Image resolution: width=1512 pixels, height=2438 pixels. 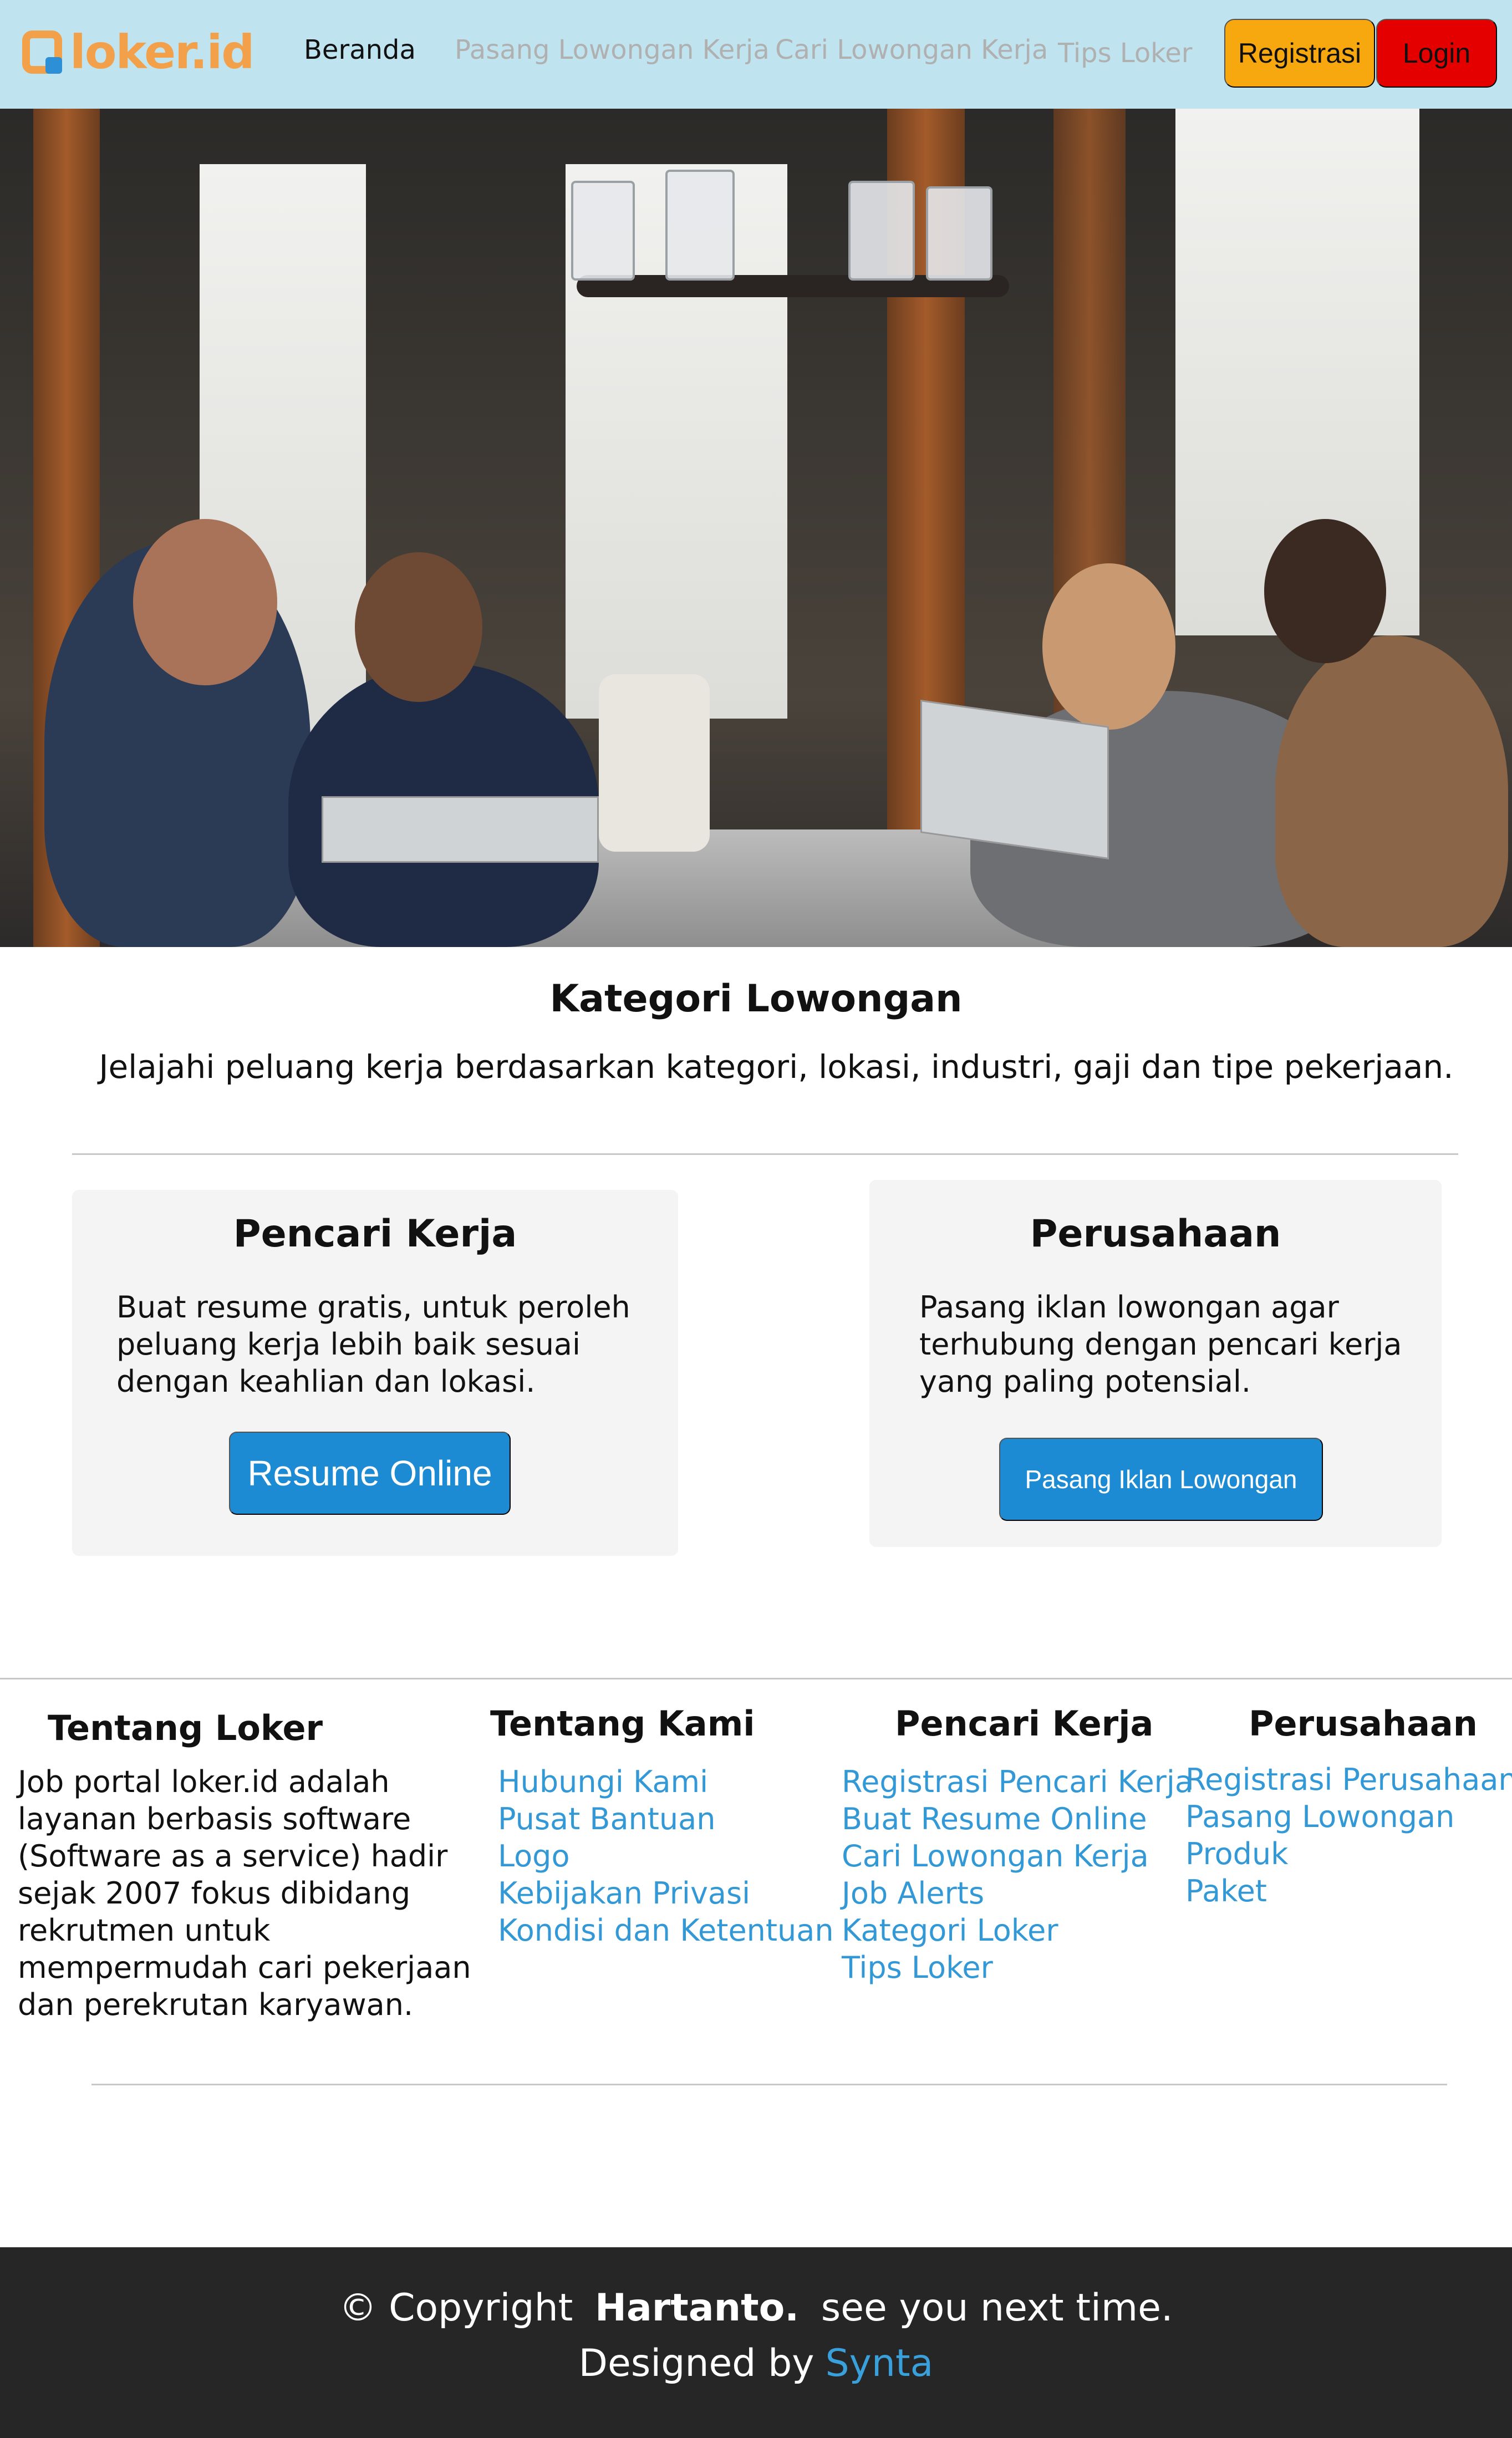 What do you see at coordinates (1349, 1779) in the screenshot?
I see `footer-link-register-company: Registrasi Perusahaan` at bounding box center [1349, 1779].